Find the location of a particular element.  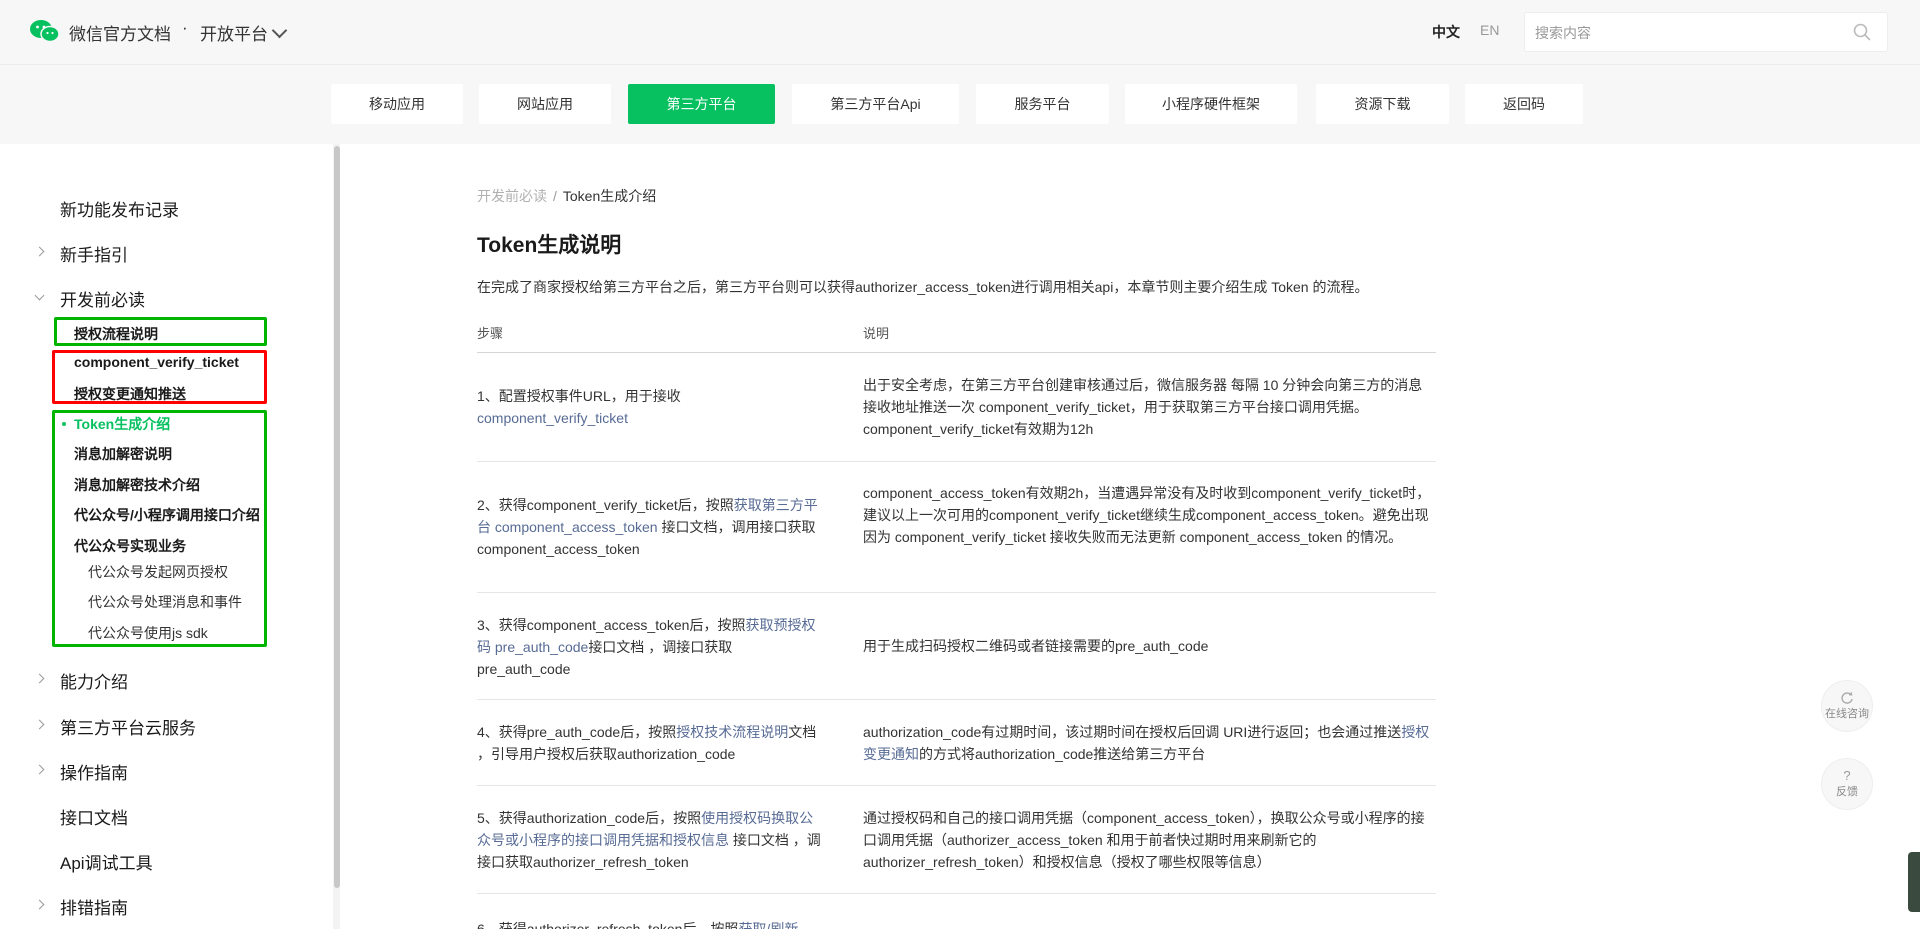

tab-return-codes: 返回码 is located at coordinates (1524, 104).